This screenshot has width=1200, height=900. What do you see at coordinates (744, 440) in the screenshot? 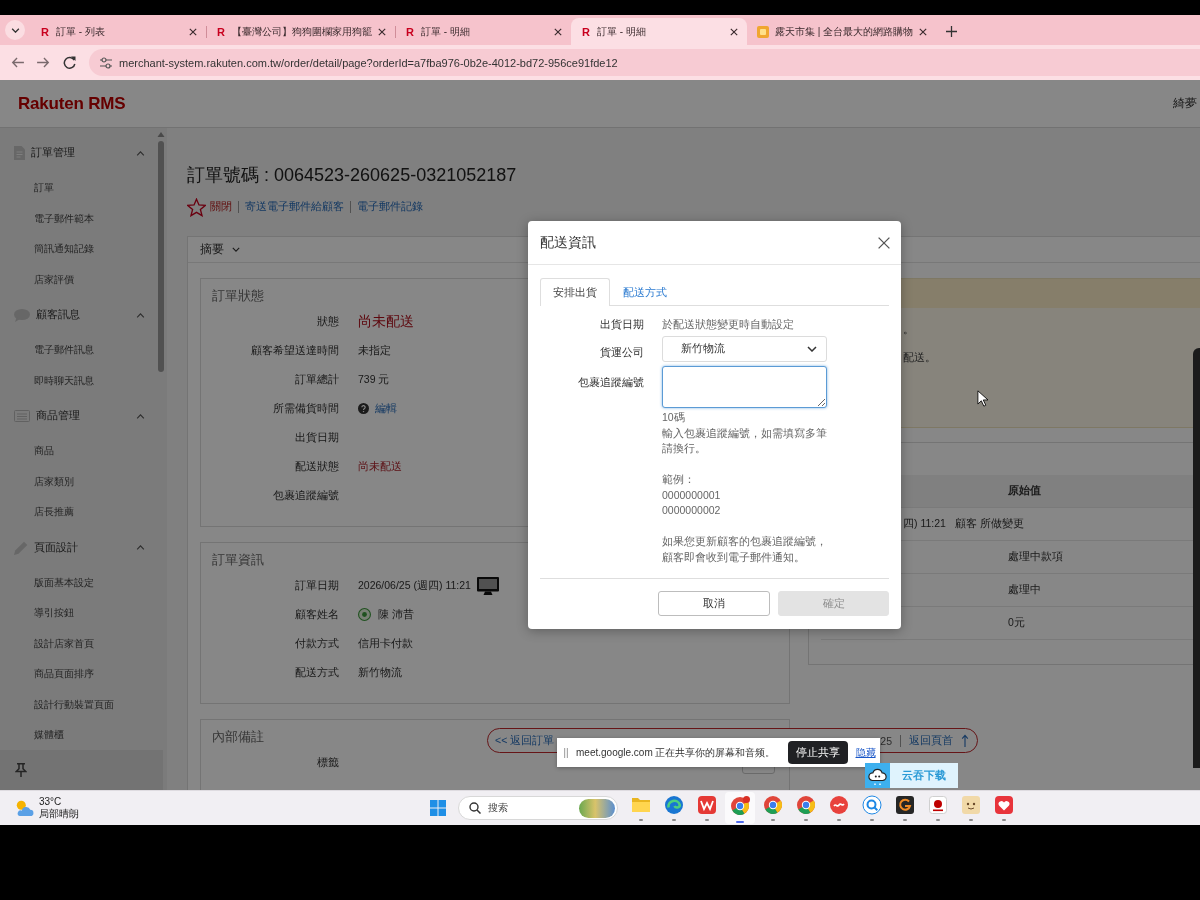
I see `help-text: 輸入包裹追蹤編號，如需填寫多筆請換行。` at bounding box center [744, 440].